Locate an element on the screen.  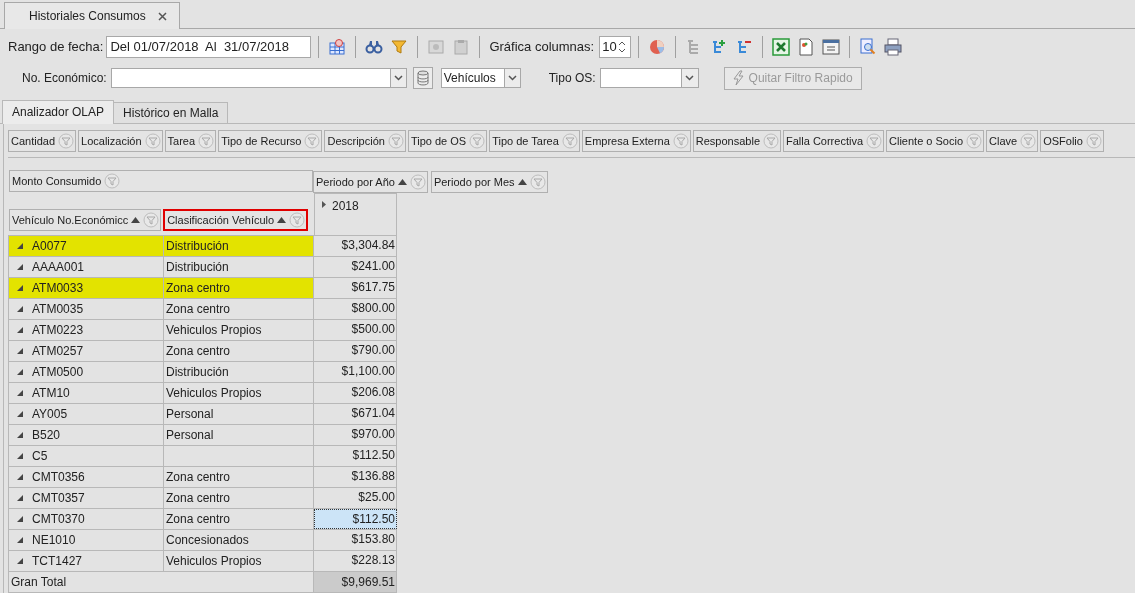
row-header-cell: AAAA001 is located at coordinates (86, 267).